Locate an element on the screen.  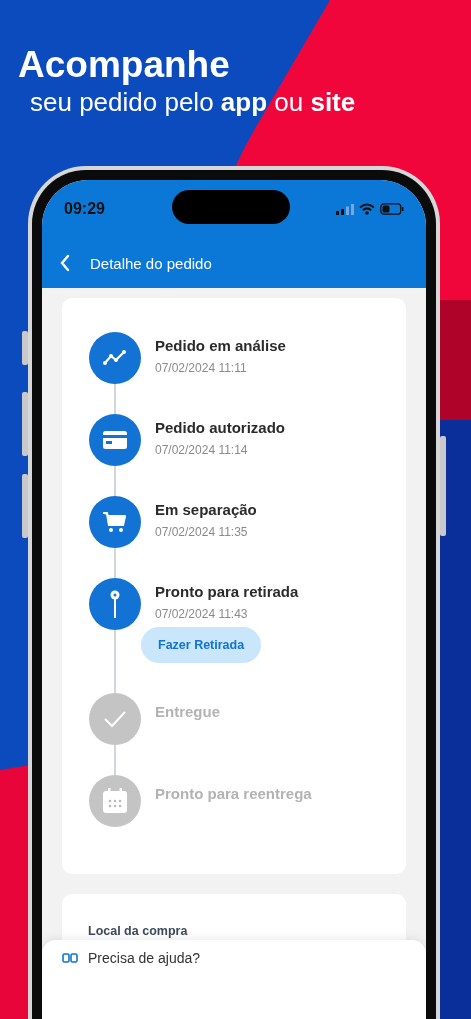
checkmark-icon is located at coordinates (115, 719).